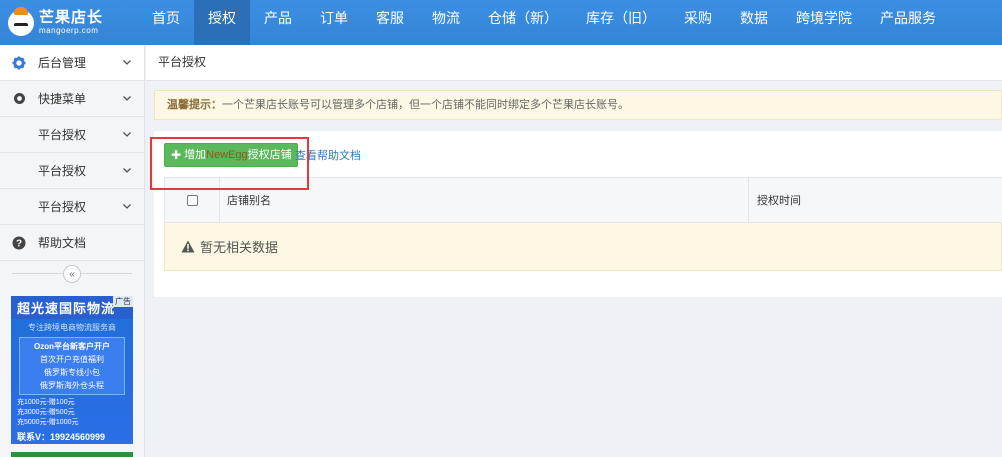  Describe the element at coordinates (72, 346) in the screenshot. I see `ad-line: Ozon平台新客户开户` at that location.